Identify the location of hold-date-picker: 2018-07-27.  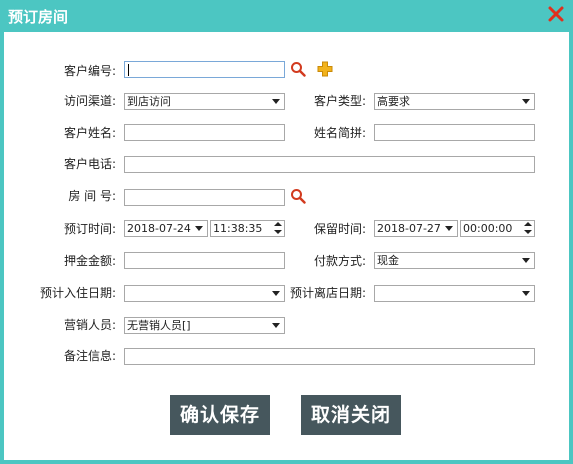
(416, 228).